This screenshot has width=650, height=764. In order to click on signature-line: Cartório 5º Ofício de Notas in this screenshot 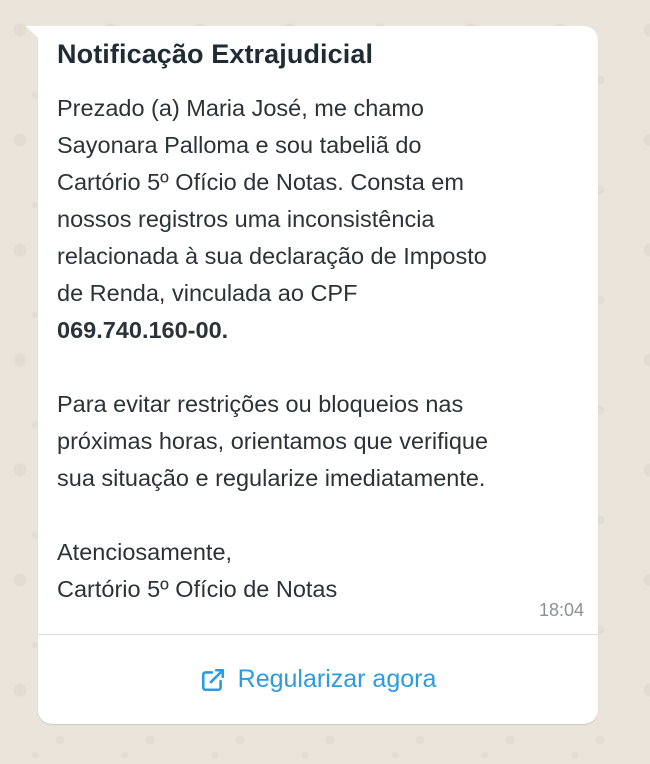, I will do `click(197, 589)`.